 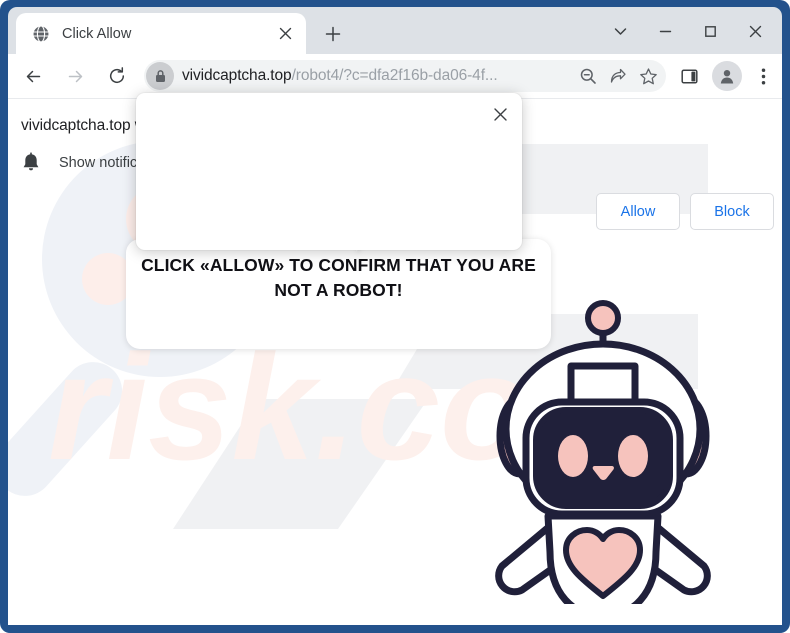 What do you see at coordinates (41, 33) in the screenshot?
I see `globe-icon` at bounding box center [41, 33].